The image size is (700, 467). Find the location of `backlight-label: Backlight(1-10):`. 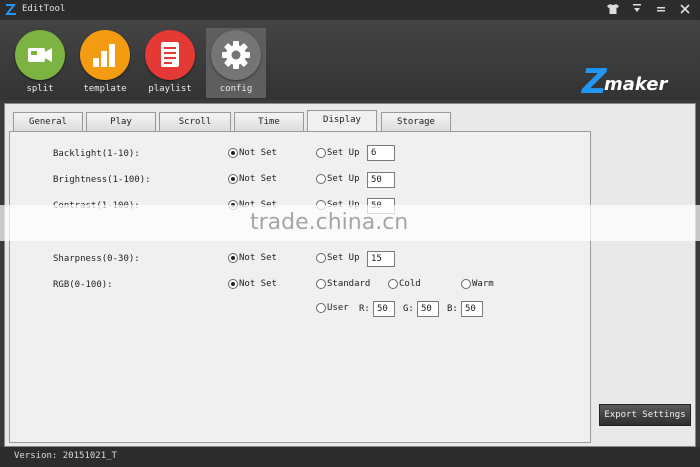

backlight-label: Backlight(1-10): is located at coordinates (96, 154).